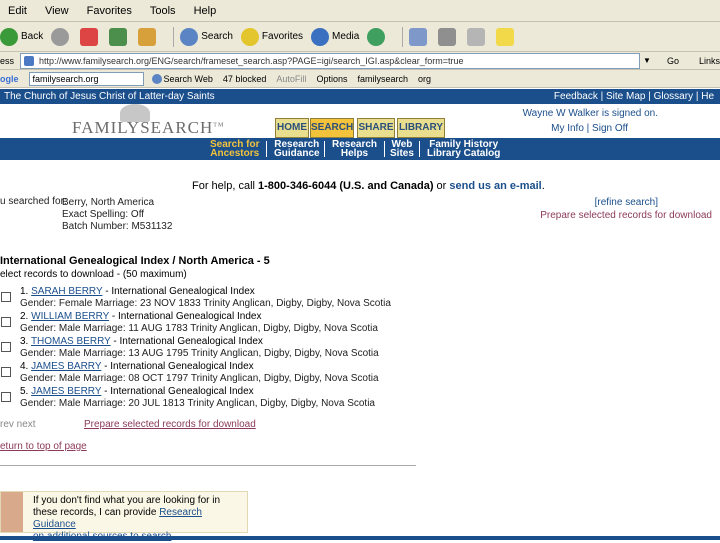  Describe the element at coordinates (234, 149) in the screenshot. I see `subnav-search-for-ancestors: Search for Ancestors` at that location.